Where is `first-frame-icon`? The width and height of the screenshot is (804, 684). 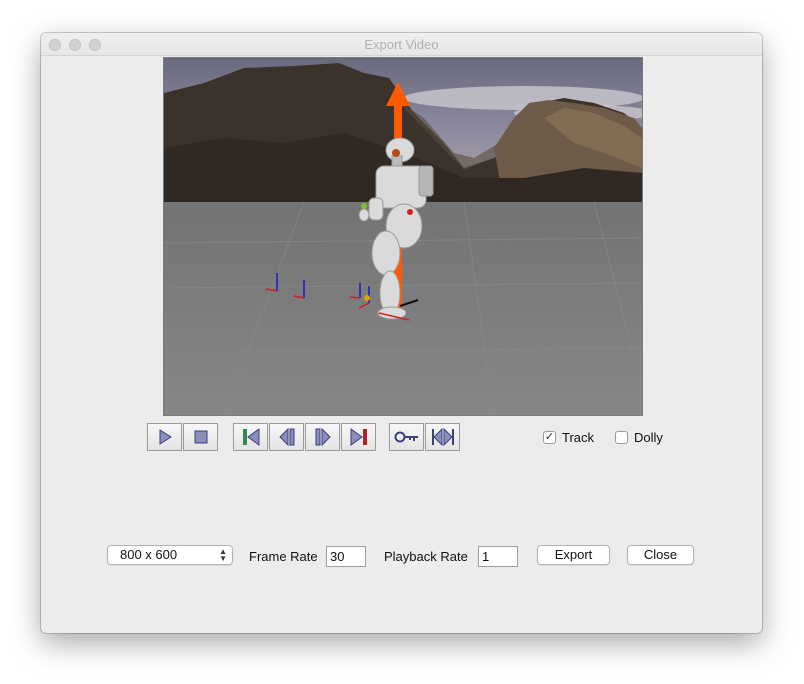 first-frame-icon is located at coordinates (250, 437).